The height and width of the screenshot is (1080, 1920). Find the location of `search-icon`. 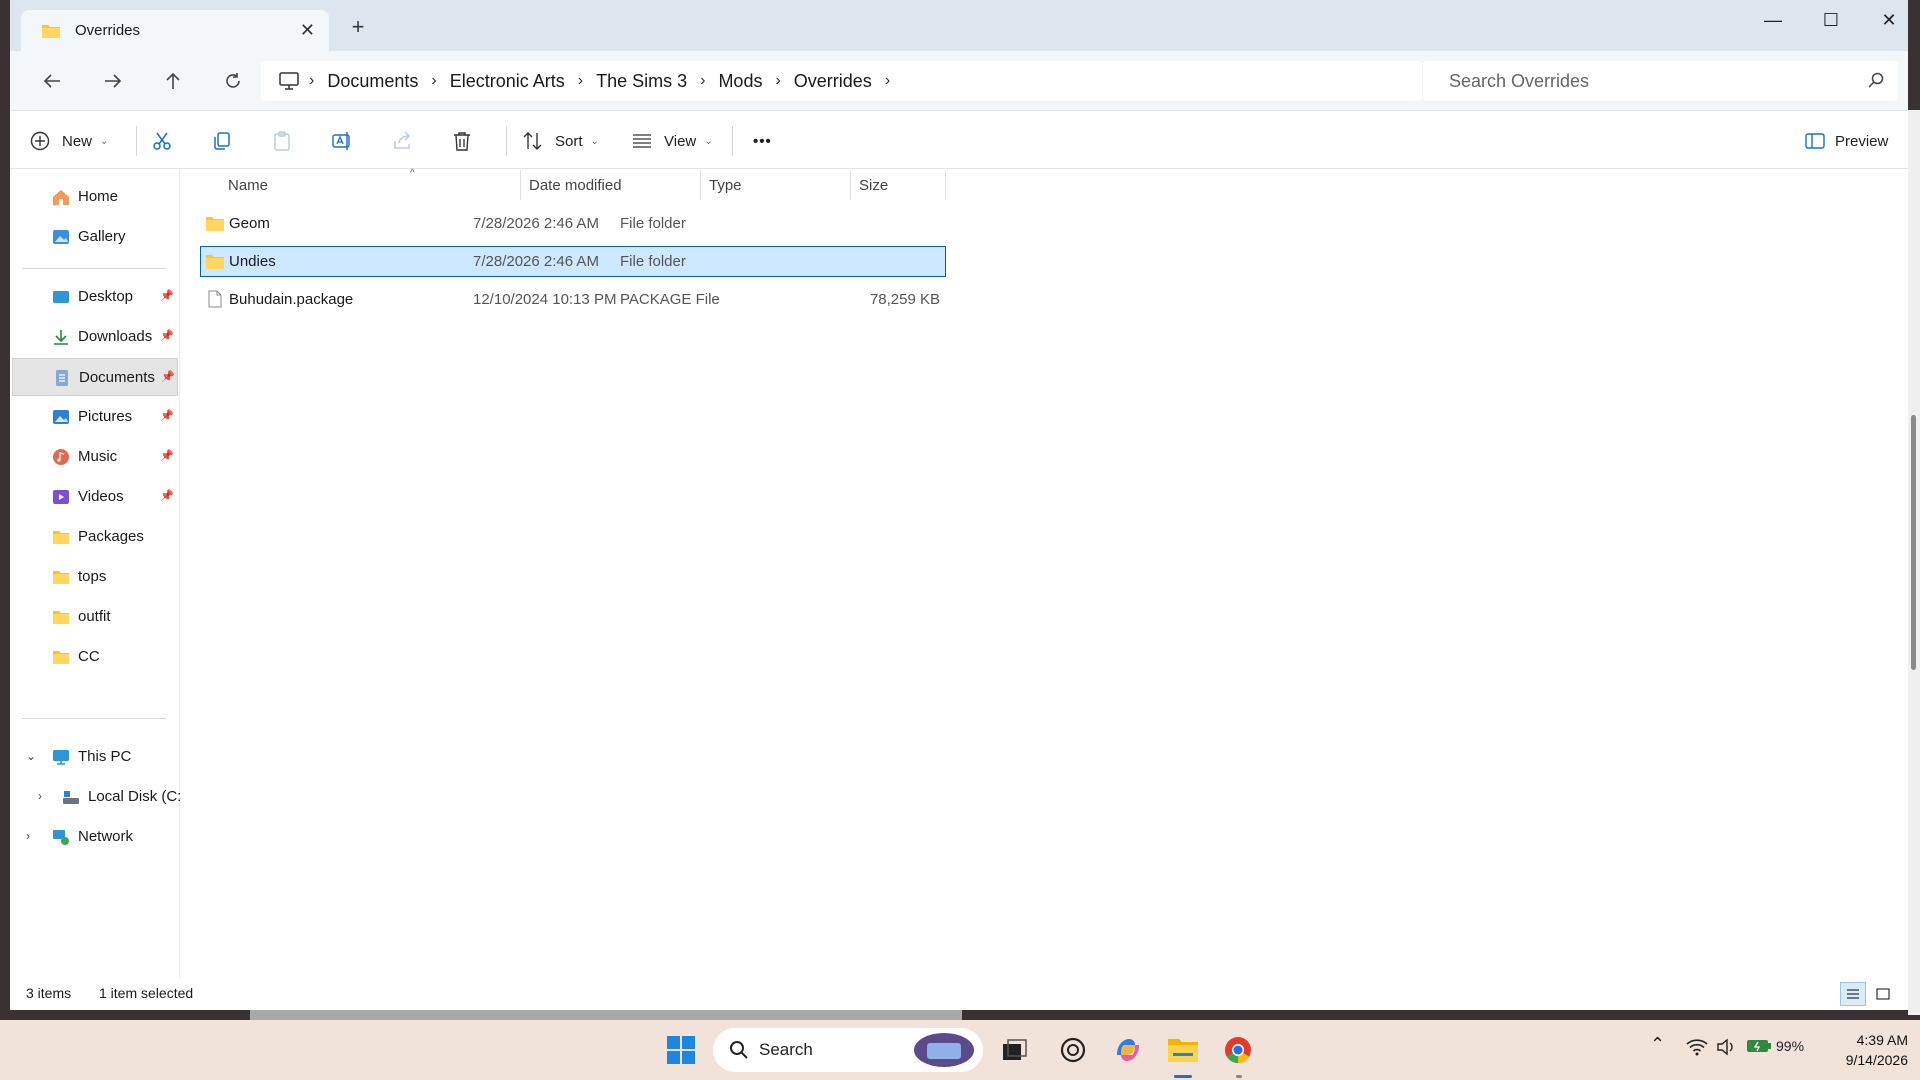

search-icon is located at coordinates (1876, 80).